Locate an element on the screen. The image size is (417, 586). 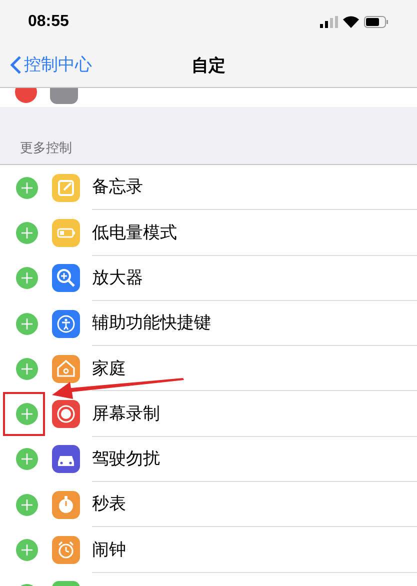
item-label: 辅助功能快捷键 is located at coordinates (151, 323).